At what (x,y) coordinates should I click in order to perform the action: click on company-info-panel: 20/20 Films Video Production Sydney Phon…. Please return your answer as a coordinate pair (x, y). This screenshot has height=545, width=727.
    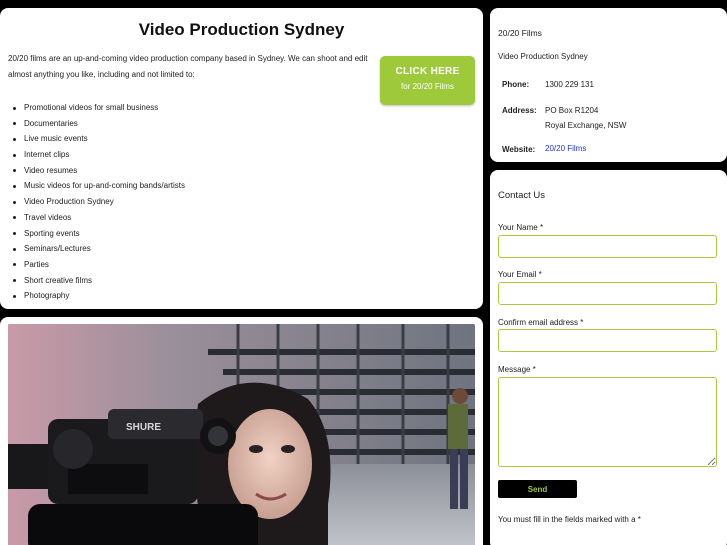
    Looking at the image, I should click on (608, 85).